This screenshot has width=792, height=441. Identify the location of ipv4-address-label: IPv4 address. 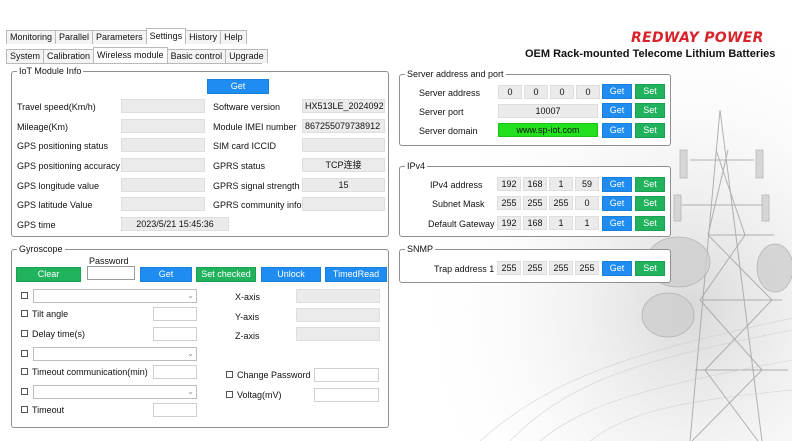
(456, 185).